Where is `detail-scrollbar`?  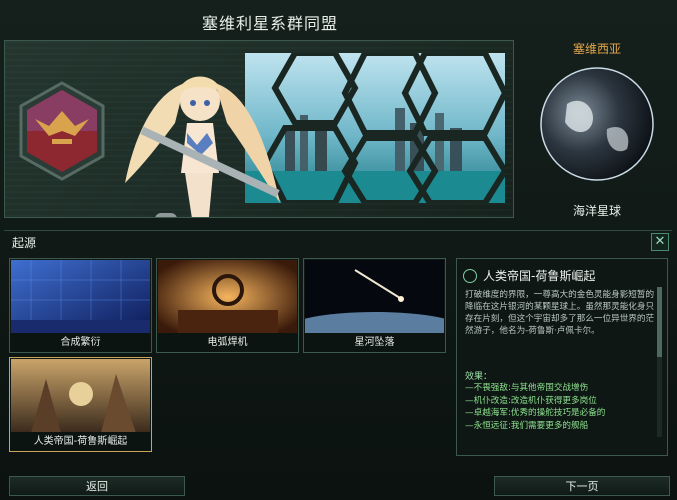 detail-scrollbar is located at coordinates (659, 362).